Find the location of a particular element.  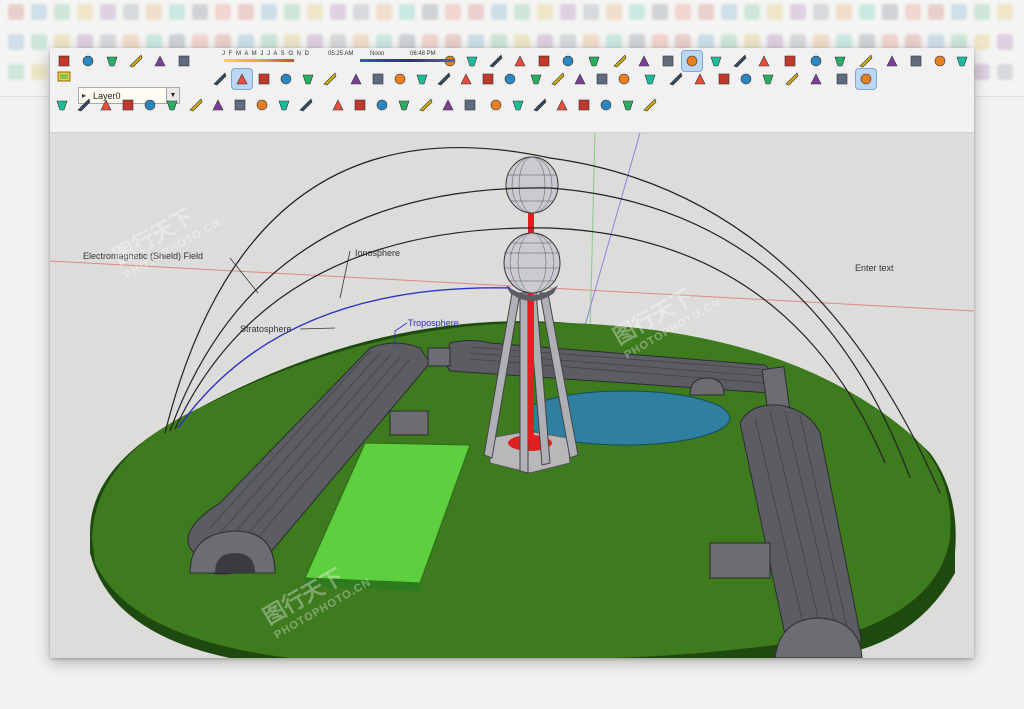

ghost-toolbar-row is located at coordinates (512, 14).